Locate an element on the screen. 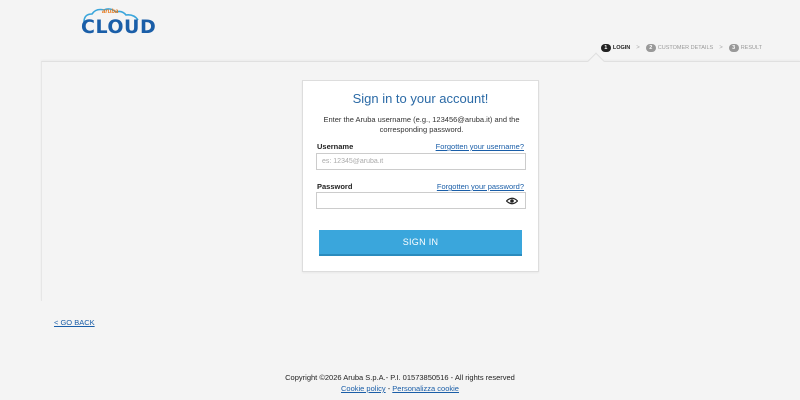 This screenshot has height=400, width=800. forgot-password-link: Forgotten your password? is located at coordinates (480, 186).